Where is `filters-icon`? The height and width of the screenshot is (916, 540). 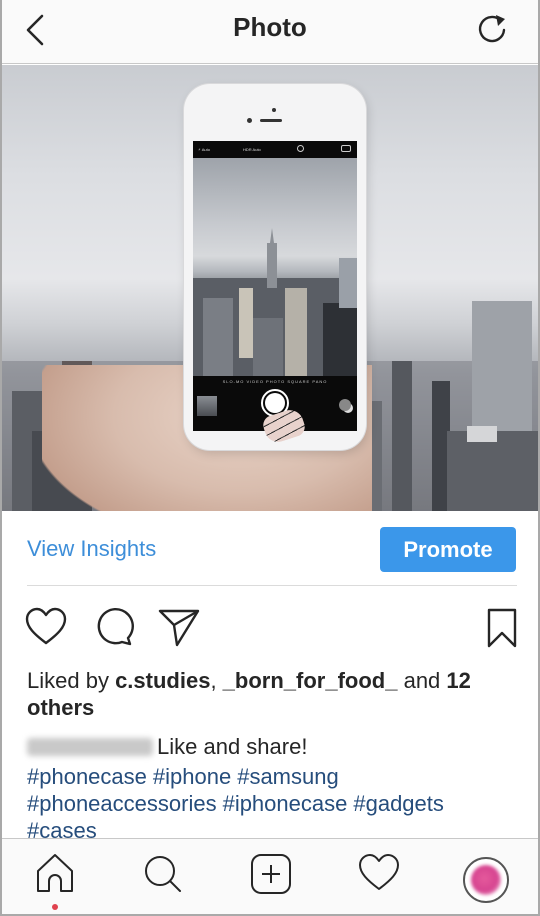
filters-icon is located at coordinates (345, 405).